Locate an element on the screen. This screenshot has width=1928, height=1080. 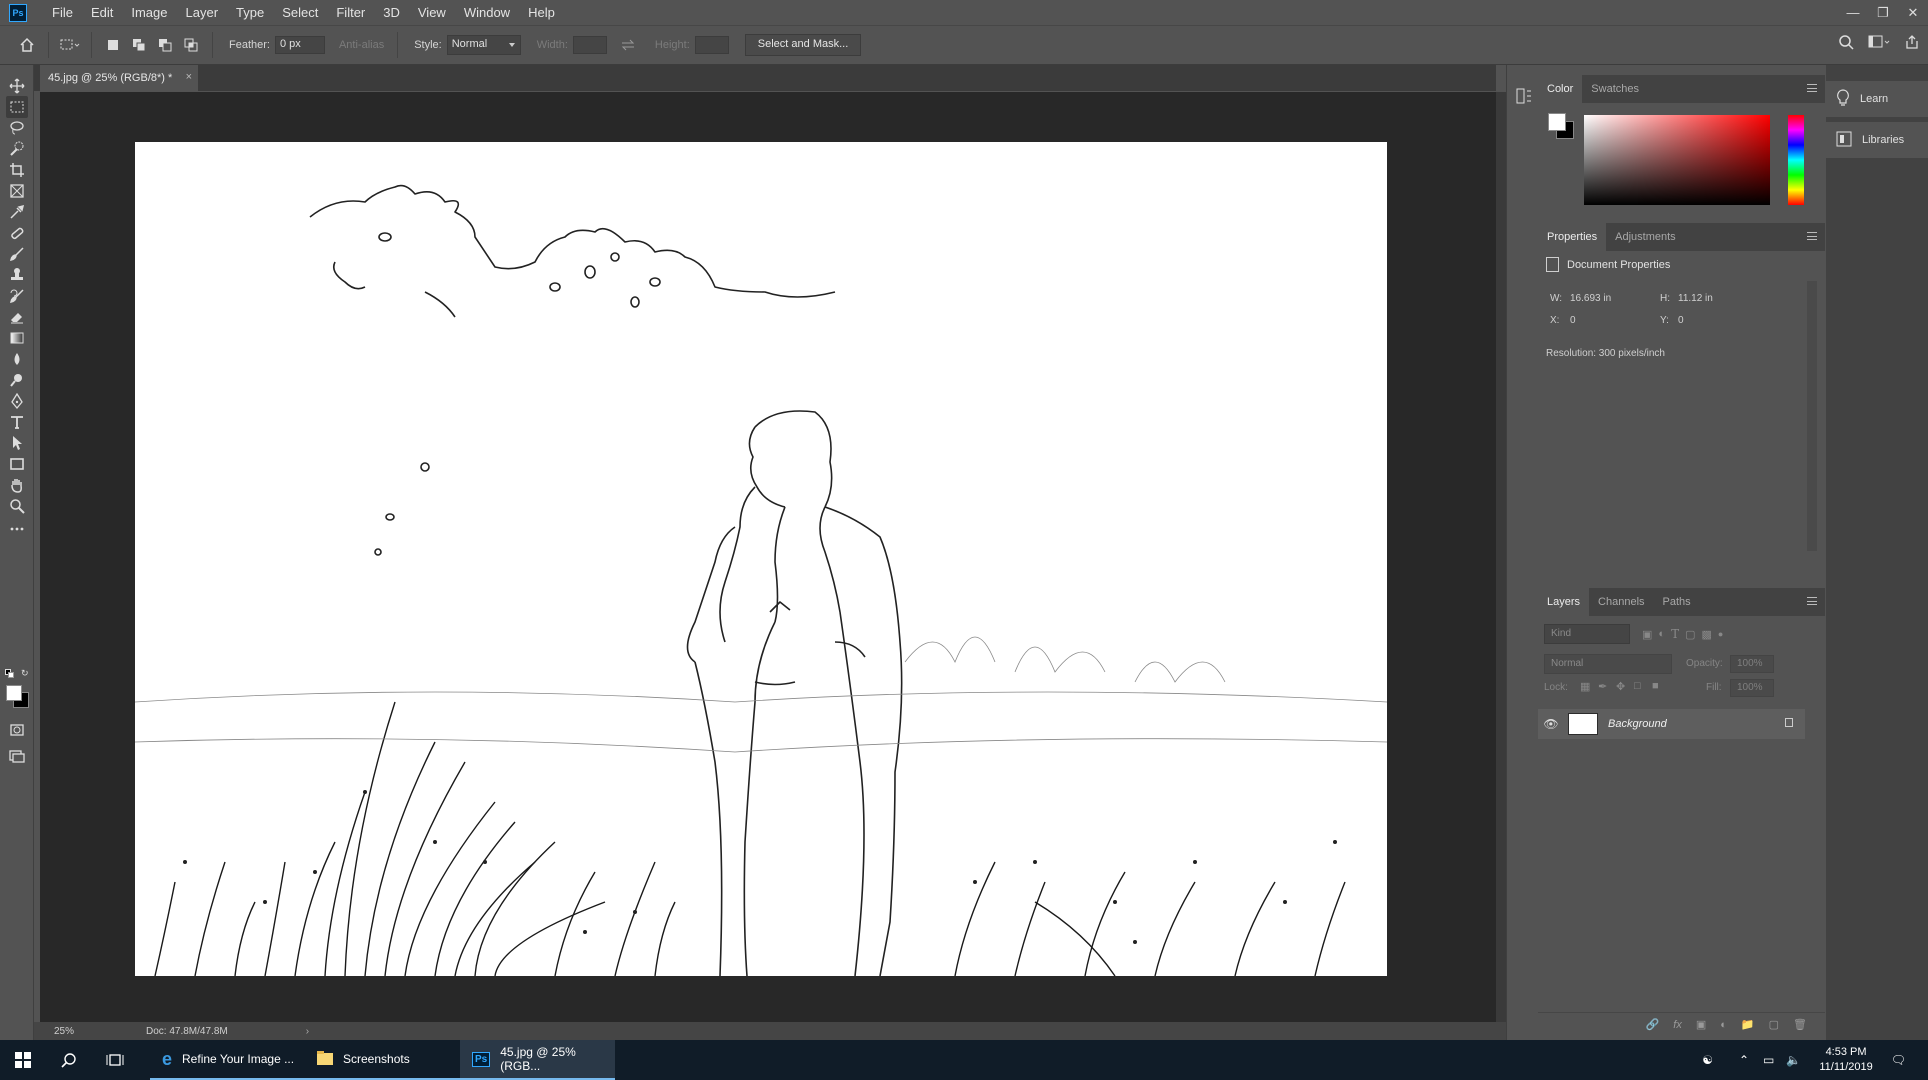
network-icon: ▭ is located at coordinates (1768, 1060).